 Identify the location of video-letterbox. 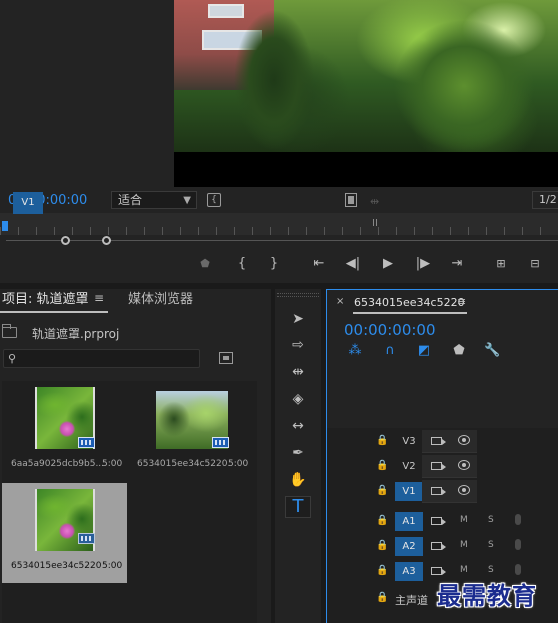
(366, 169).